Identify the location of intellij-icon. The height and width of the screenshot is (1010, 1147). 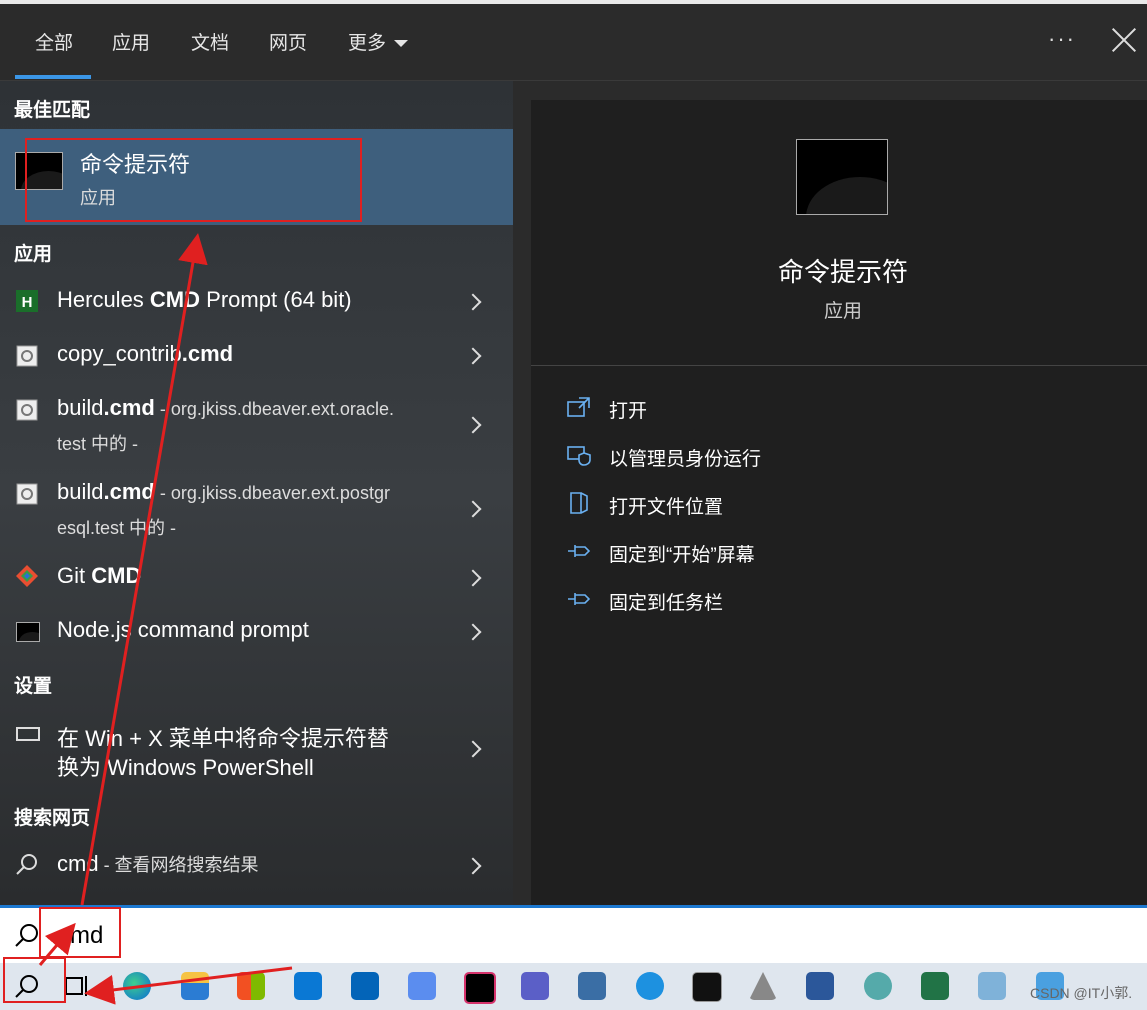
(480, 988).